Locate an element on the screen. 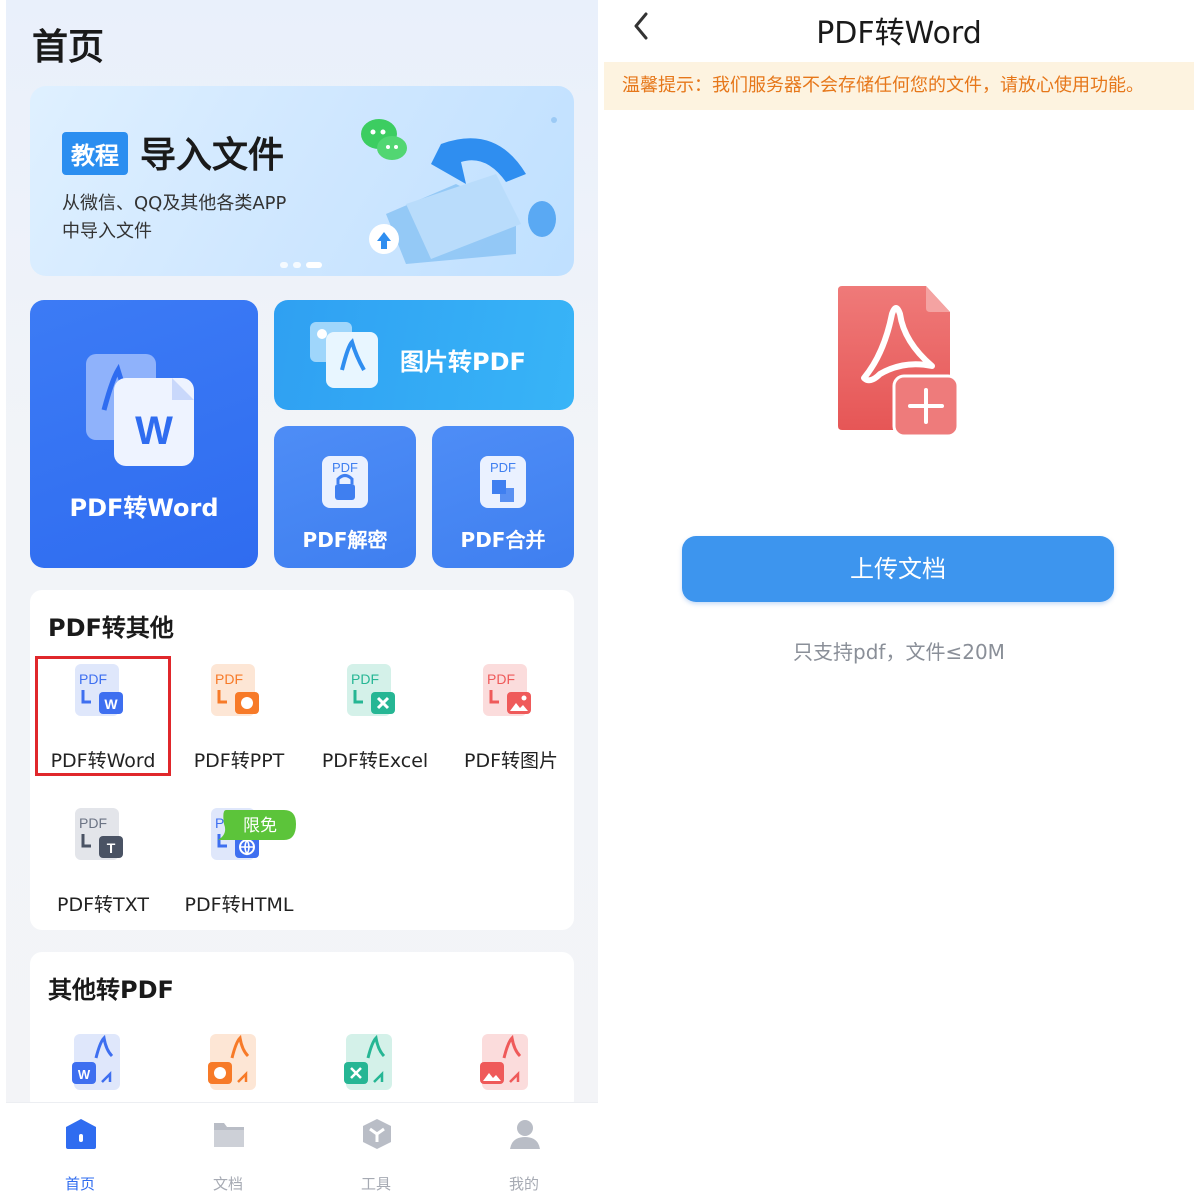  pdf-decrypt-card-label: PDF解密 is located at coordinates (345, 540).